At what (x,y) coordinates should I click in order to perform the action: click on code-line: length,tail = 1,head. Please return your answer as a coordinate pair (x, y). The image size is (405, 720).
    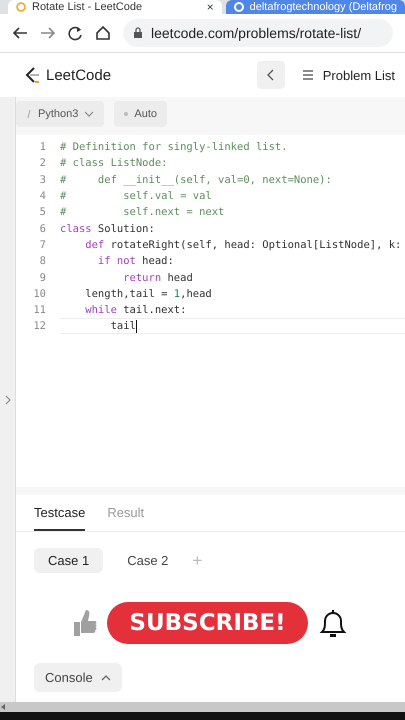
    Looking at the image, I should click on (148, 294).